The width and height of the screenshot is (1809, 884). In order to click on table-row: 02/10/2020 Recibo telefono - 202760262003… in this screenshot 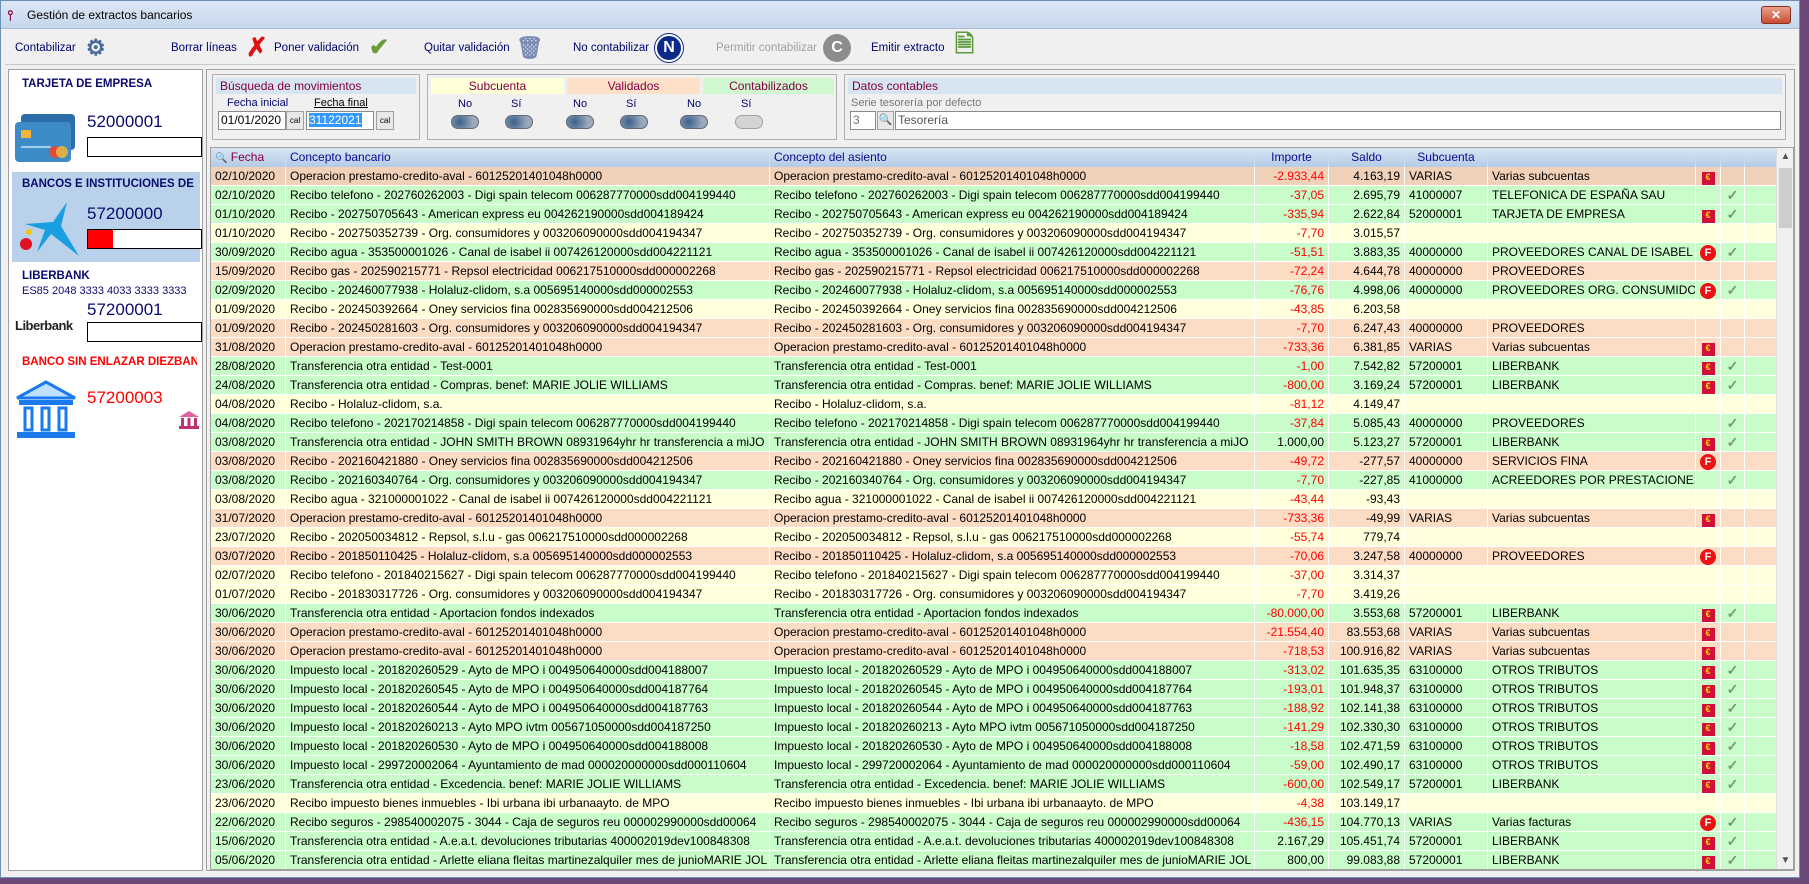, I will do `click(996, 195)`.